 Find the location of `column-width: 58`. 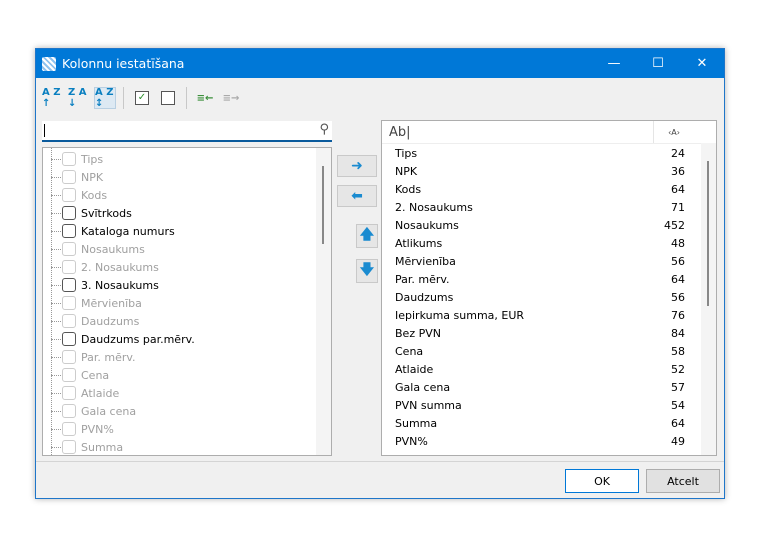

column-width: 58 is located at coordinates (678, 351).